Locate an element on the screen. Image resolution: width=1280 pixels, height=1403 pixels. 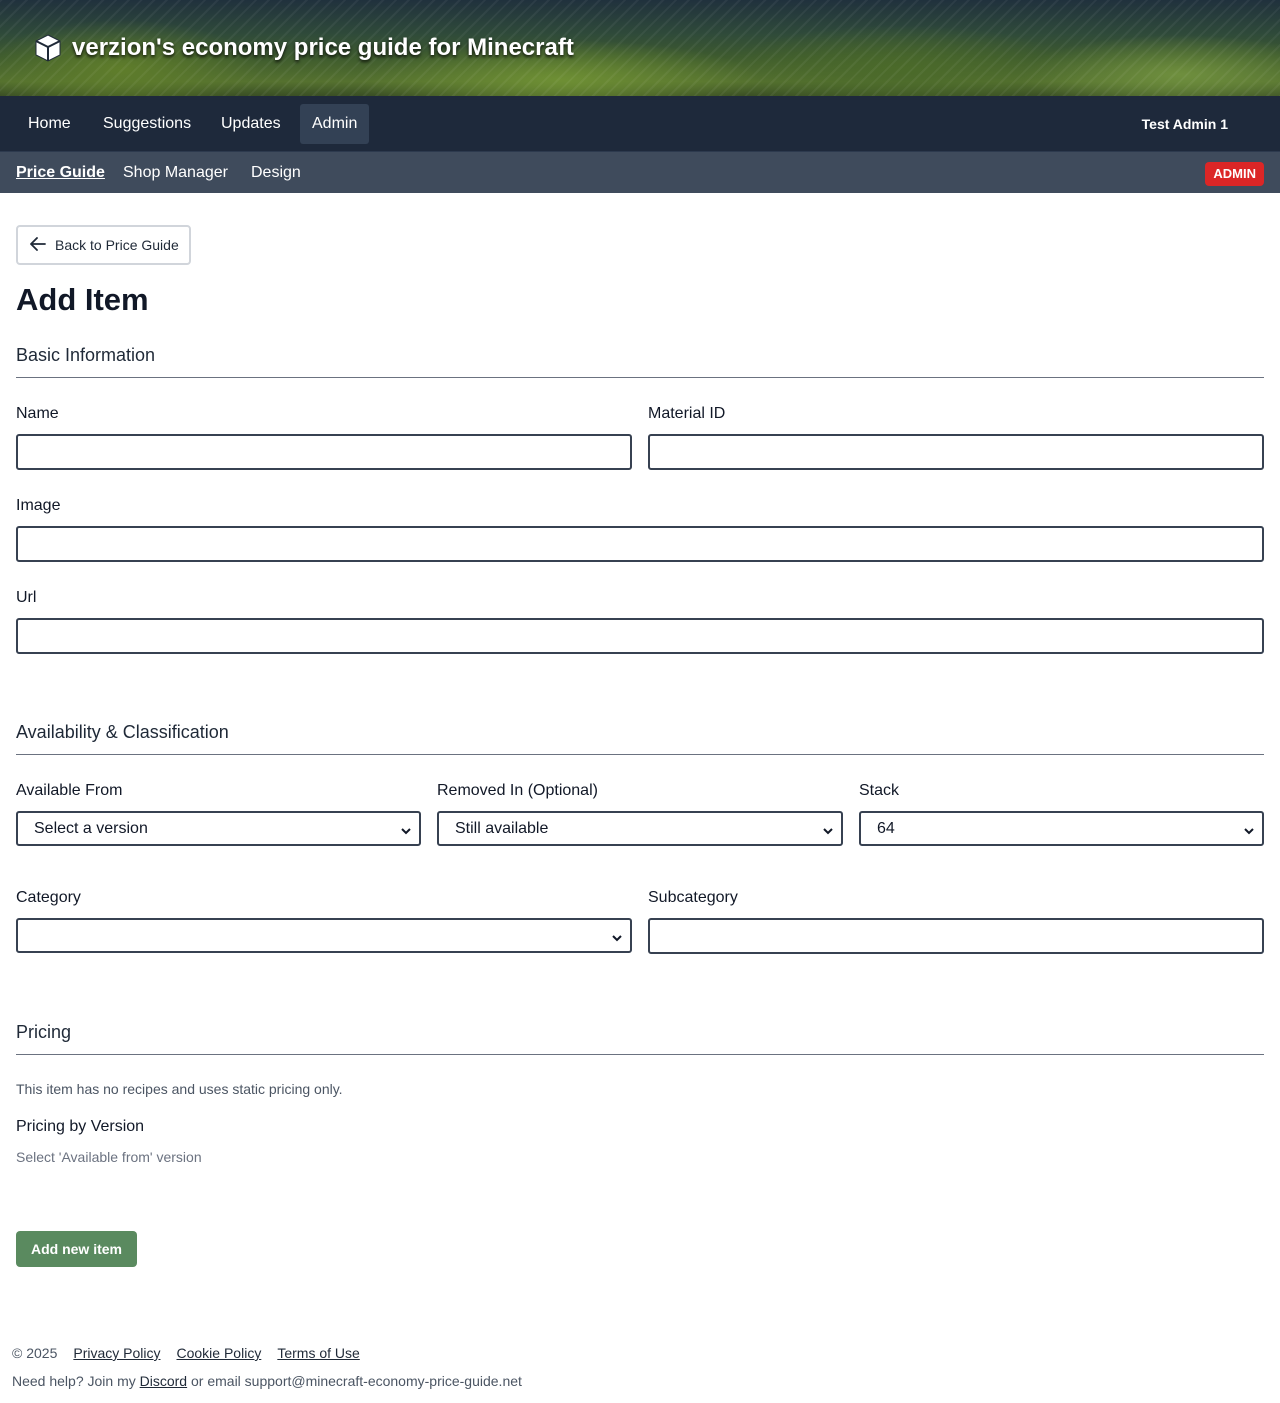
page-title: Add Item is located at coordinates (82, 299).